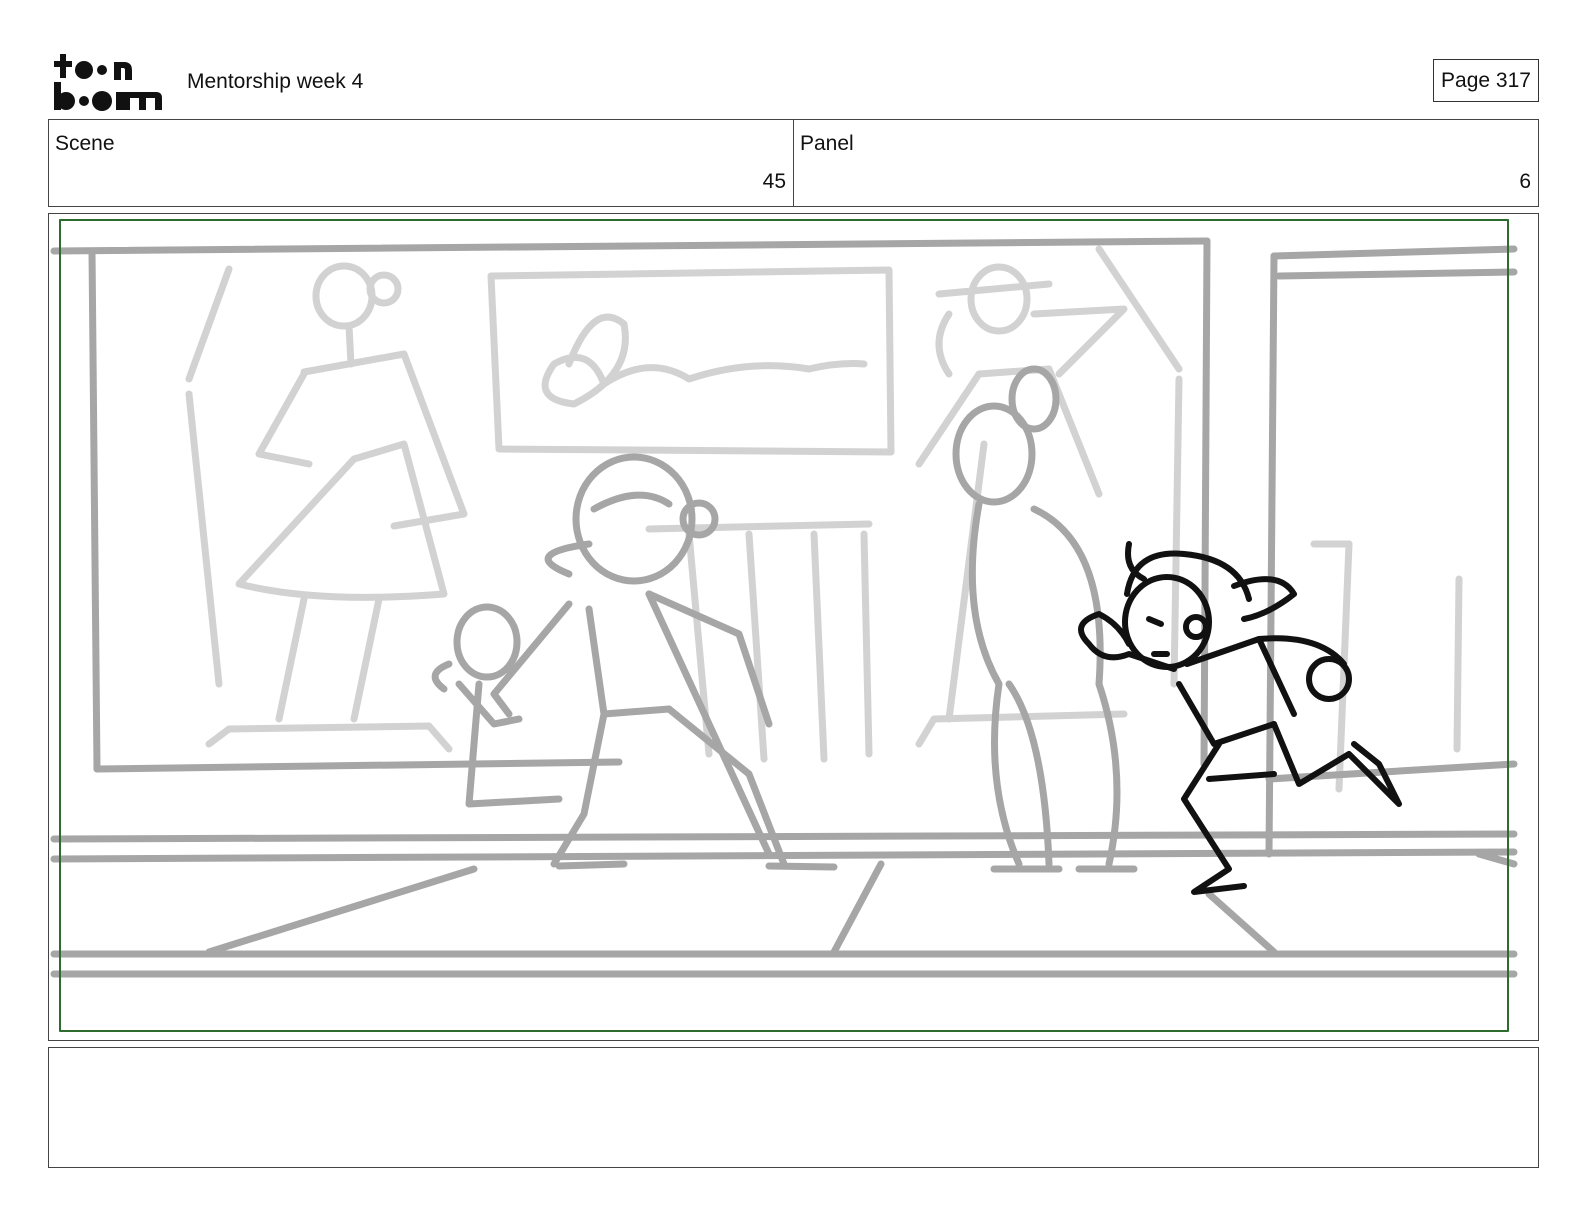 This screenshot has height=1224, width=1584. I want to click on running-character-sketch, so click(1240, 718).